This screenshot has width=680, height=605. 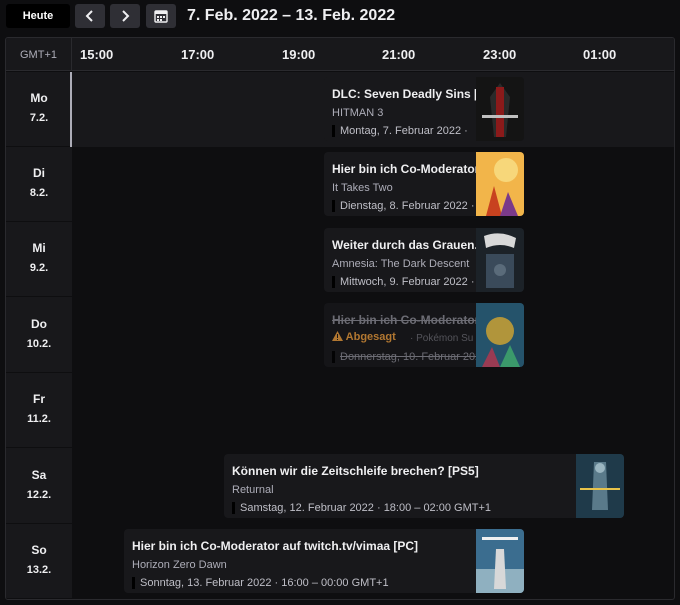 What do you see at coordinates (39, 475) in the screenshot?
I see `day-name: Sa` at bounding box center [39, 475].